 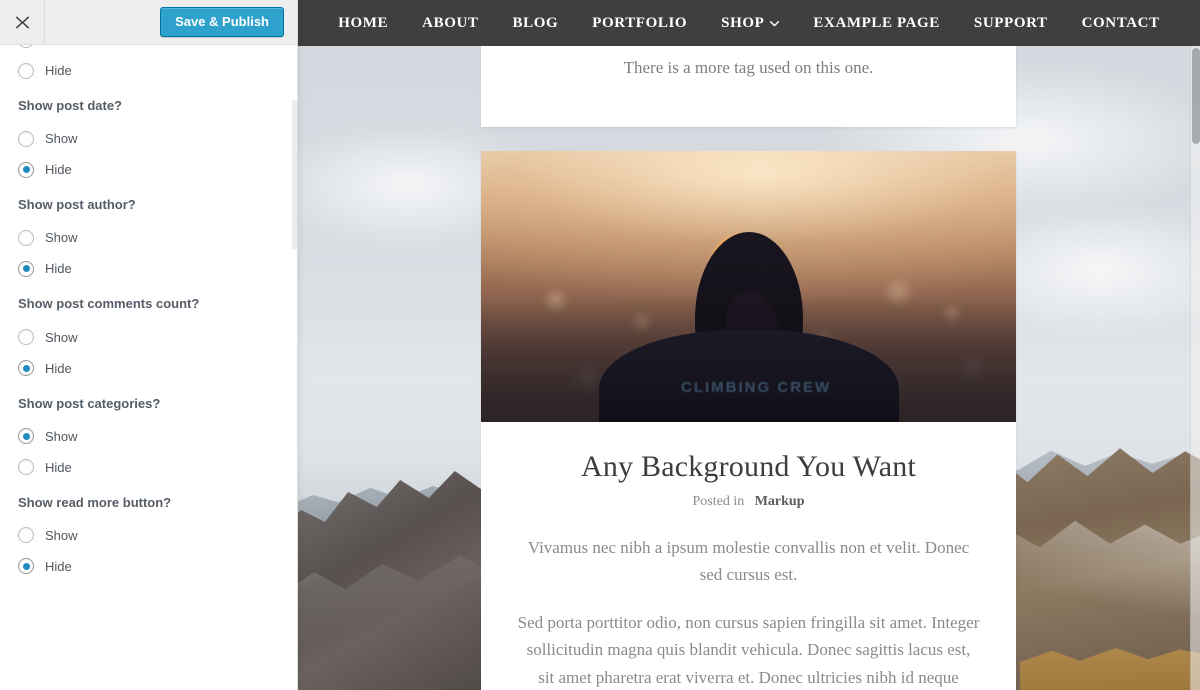 I want to click on nav-item-label: PORTFOLIO, so click(x=640, y=22).